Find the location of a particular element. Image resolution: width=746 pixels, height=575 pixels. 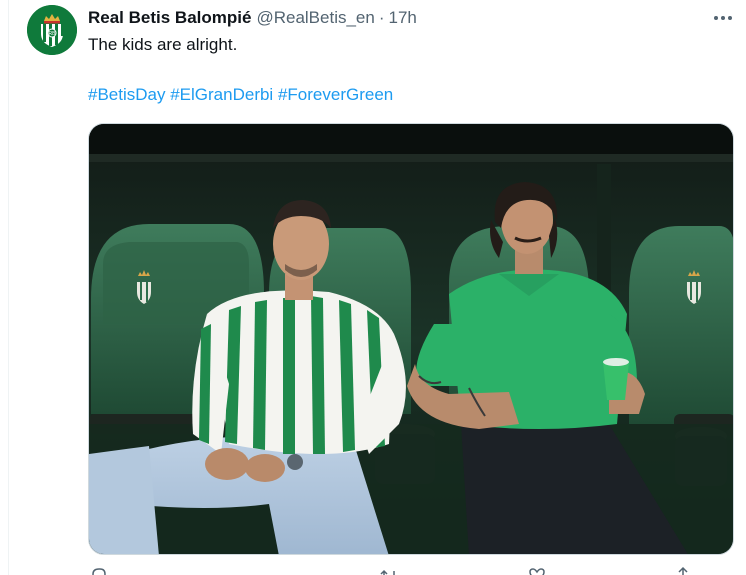

more-options-button is located at coordinates (723, 18).